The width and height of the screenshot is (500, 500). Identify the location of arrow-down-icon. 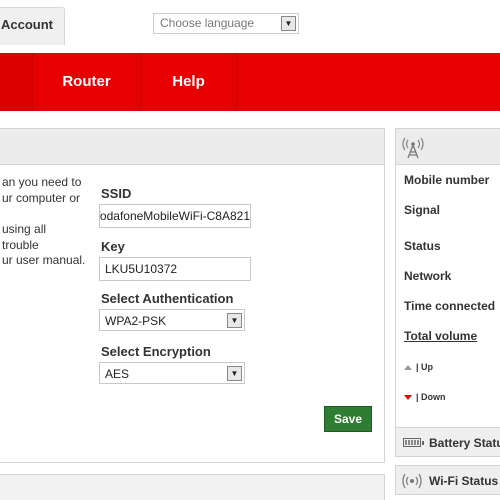
(408, 398).